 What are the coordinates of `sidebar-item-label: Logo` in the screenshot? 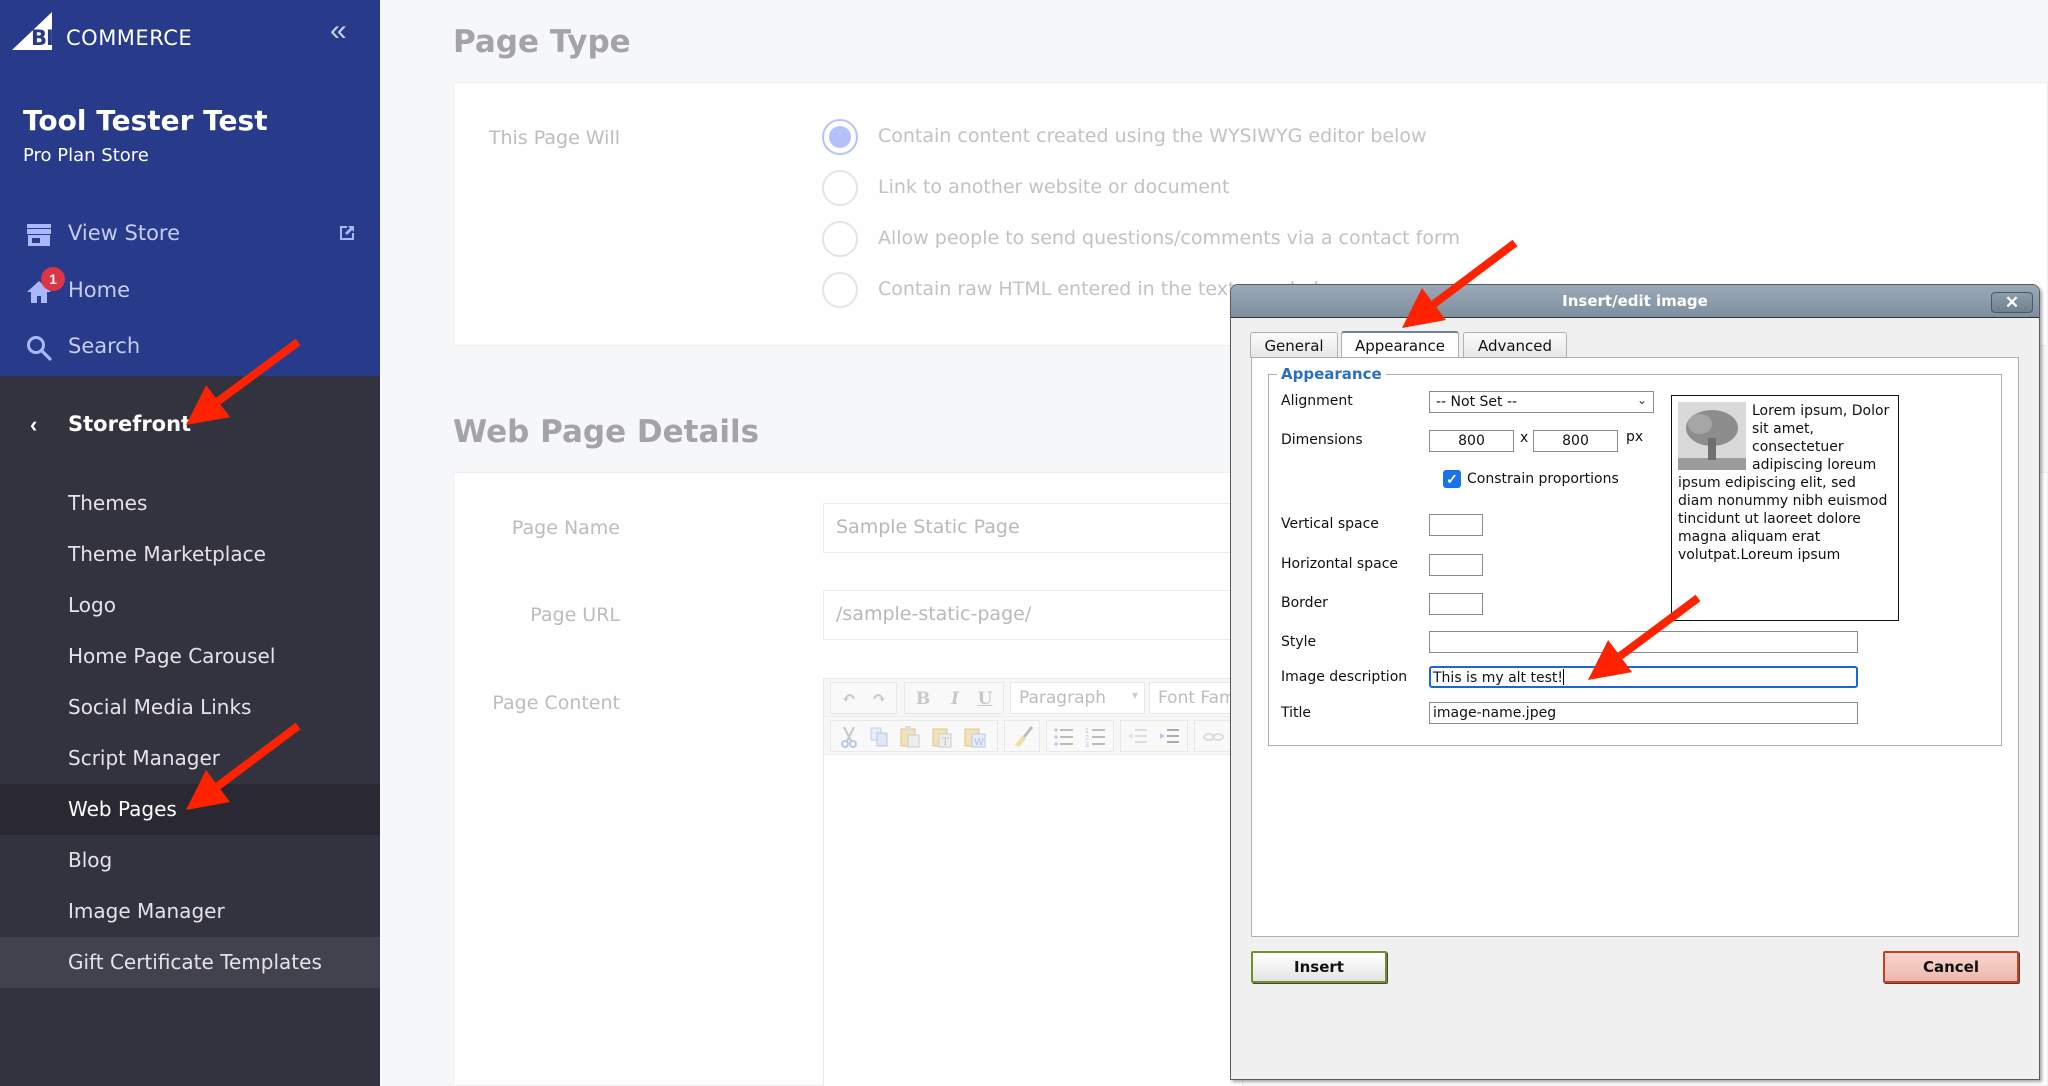 It's located at (92, 605).